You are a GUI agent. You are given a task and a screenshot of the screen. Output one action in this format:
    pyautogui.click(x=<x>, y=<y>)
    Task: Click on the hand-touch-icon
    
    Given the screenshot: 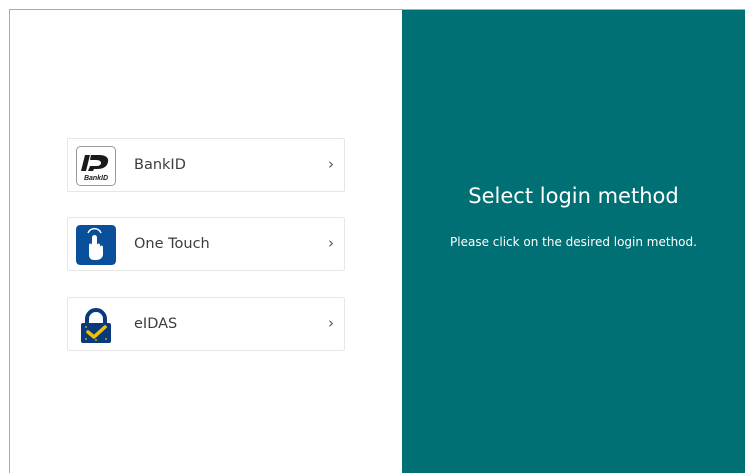 What is the action you would take?
    pyautogui.click(x=96, y=245)
    